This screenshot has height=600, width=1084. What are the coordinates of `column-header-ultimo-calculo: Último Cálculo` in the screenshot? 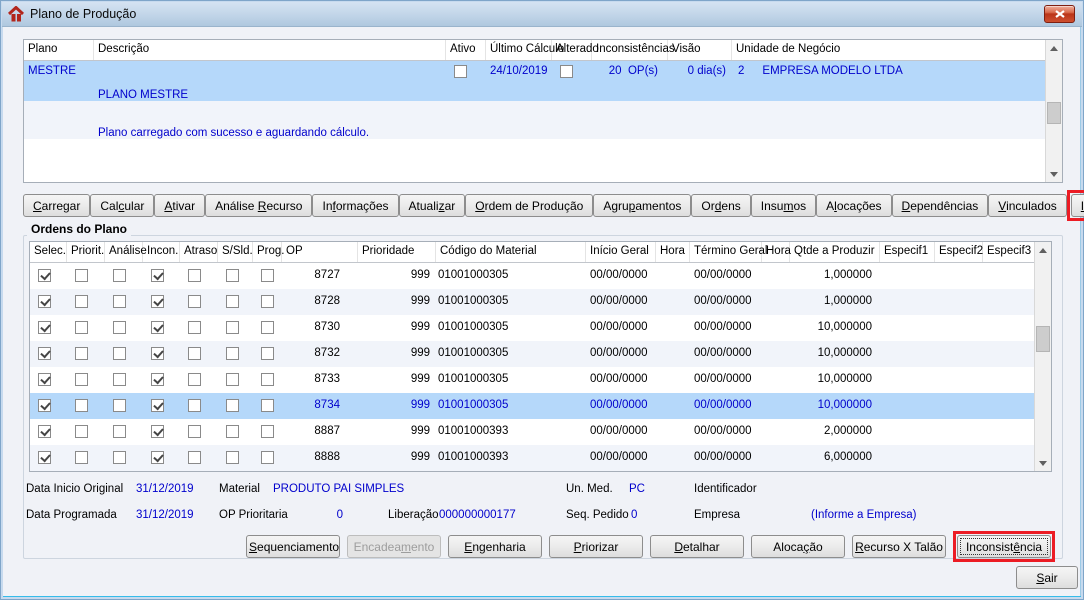 It's located at (525, 50).